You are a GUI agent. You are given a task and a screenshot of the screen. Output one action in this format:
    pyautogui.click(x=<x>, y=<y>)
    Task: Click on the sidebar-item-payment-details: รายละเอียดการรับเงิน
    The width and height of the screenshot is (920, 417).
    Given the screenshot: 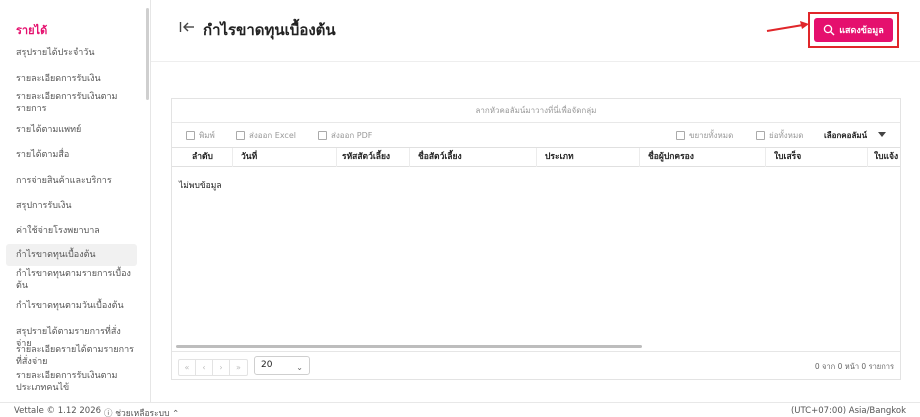 What is the action you would take?
    pyautogui.click(x=76, y=79)
    